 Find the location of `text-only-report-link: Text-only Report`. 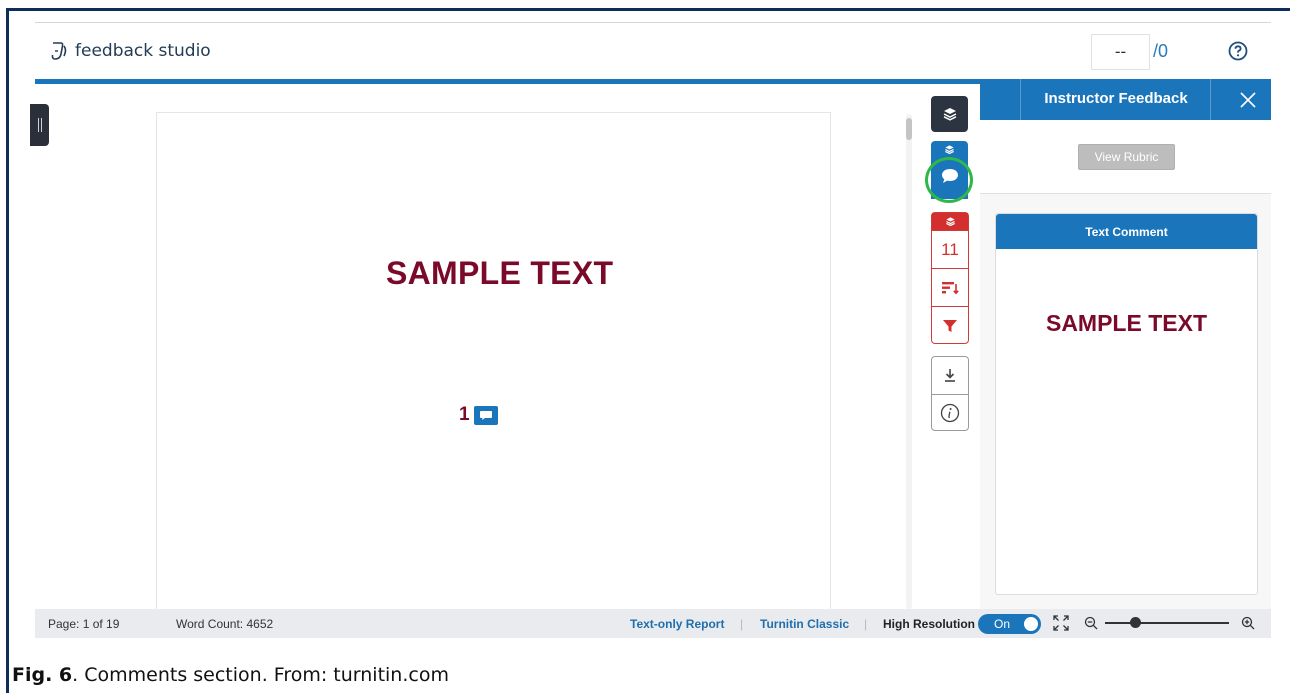

text-only-report-link: Text-only Report is located at coordinates (677, 624).